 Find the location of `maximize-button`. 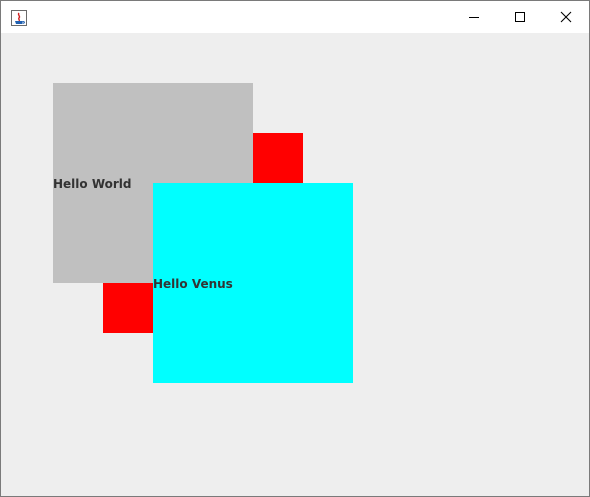

maximize-button is located at coordinates (520, 17).